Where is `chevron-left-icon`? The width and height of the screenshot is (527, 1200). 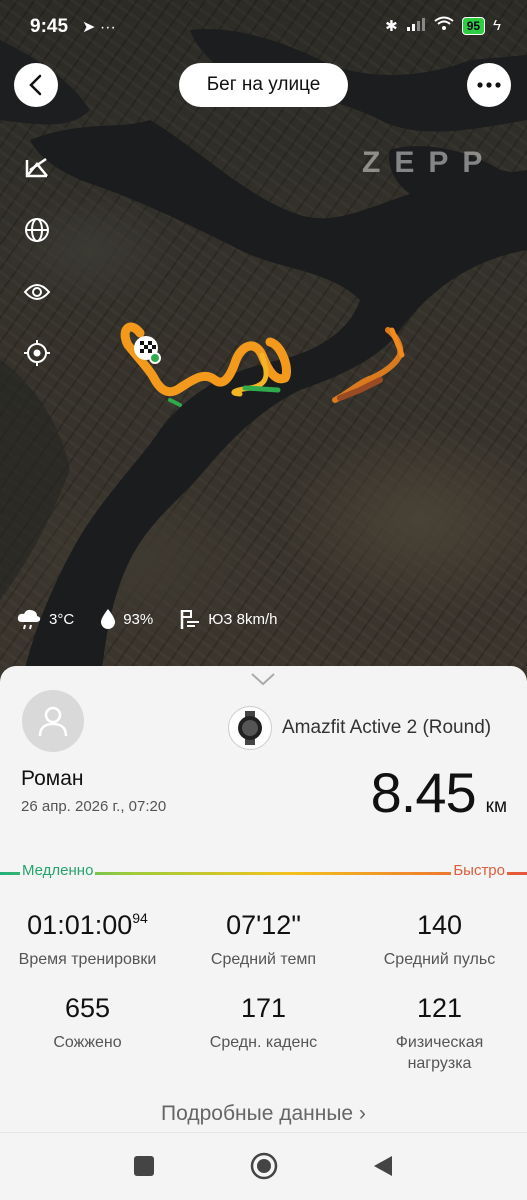
chevron-left-icon is located at coordinates (35, 85).